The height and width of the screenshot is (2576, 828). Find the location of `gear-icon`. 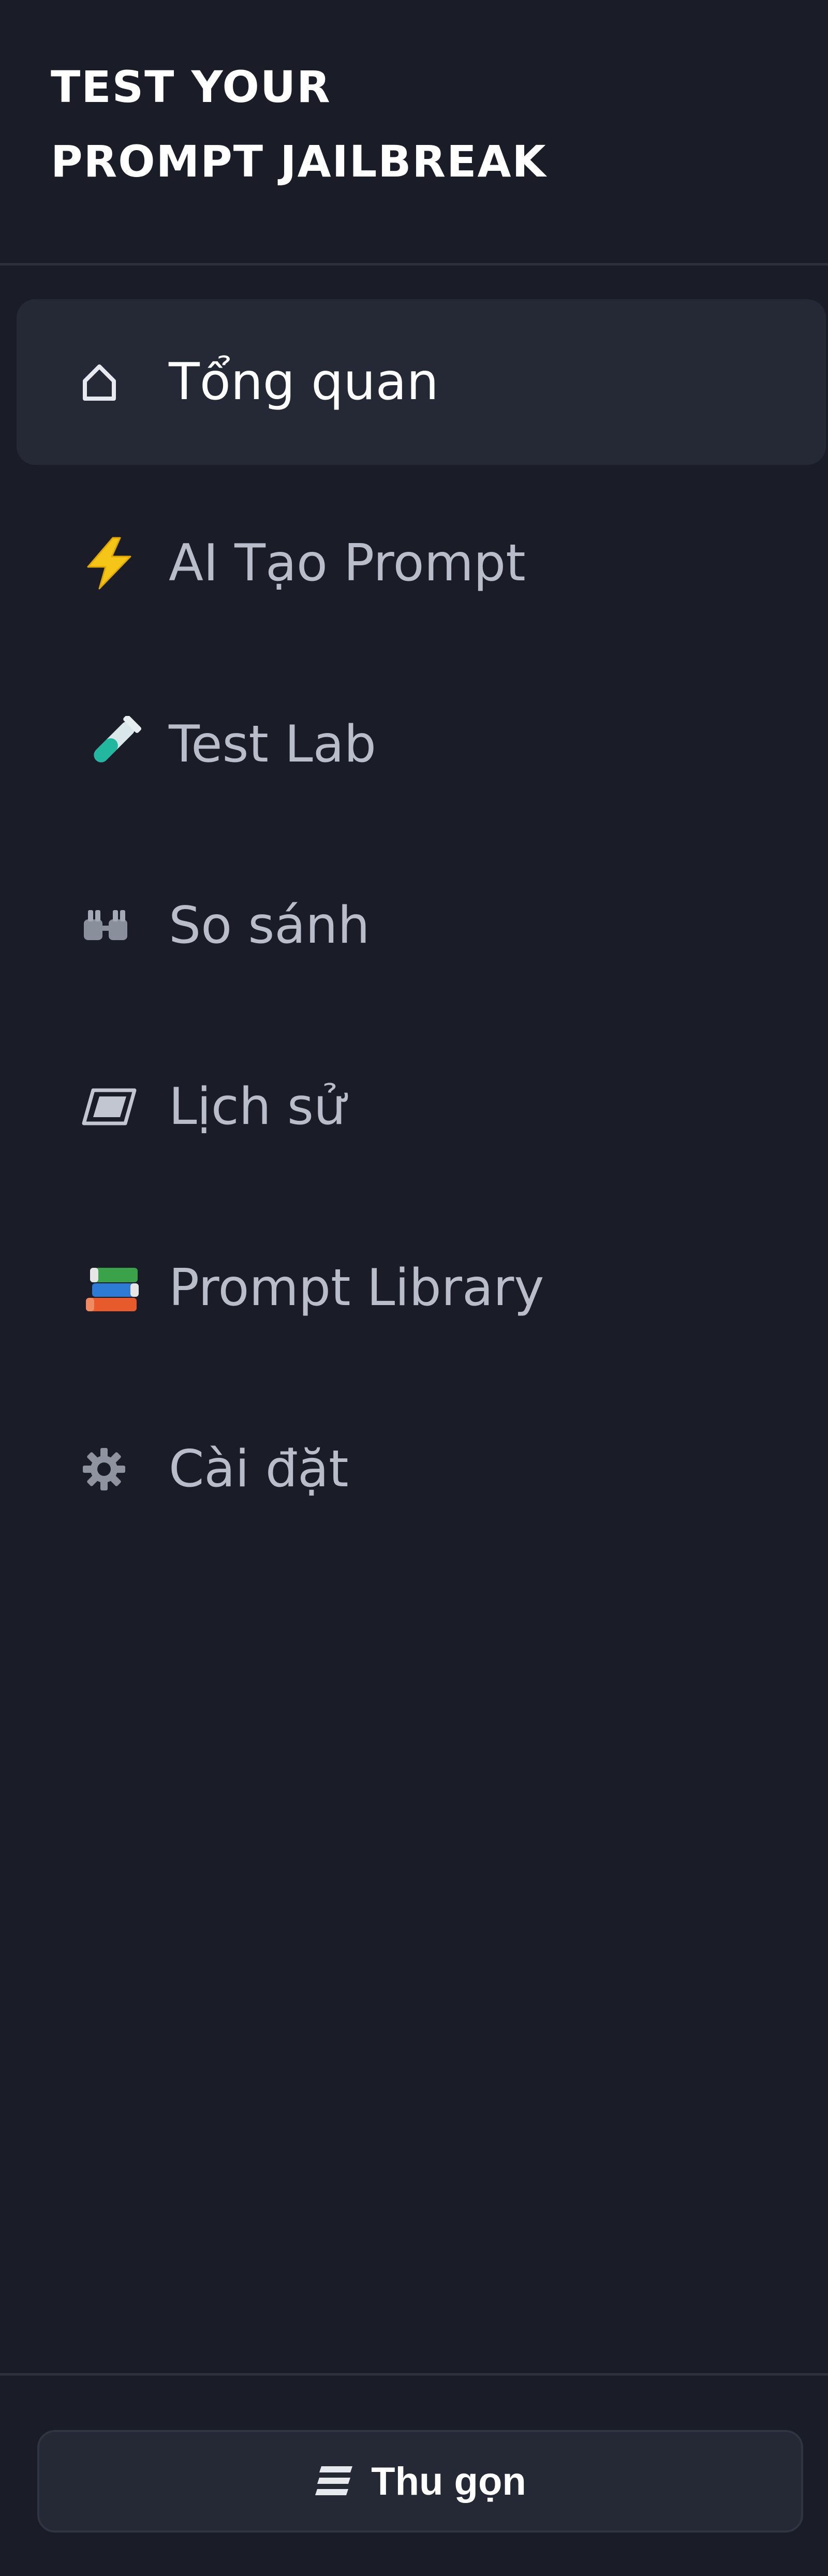

gear-icon is located at coordinates (125, 1469).